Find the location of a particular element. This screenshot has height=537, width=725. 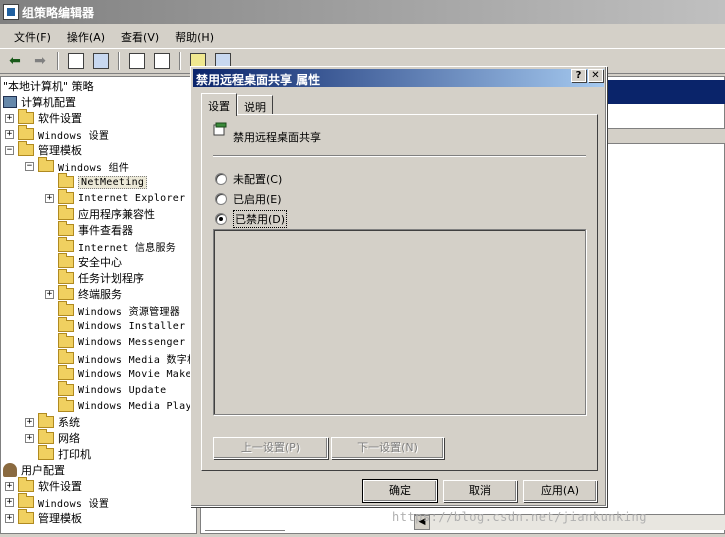

tree-item-label: 终端服务 is located at coordinates (100, 294).